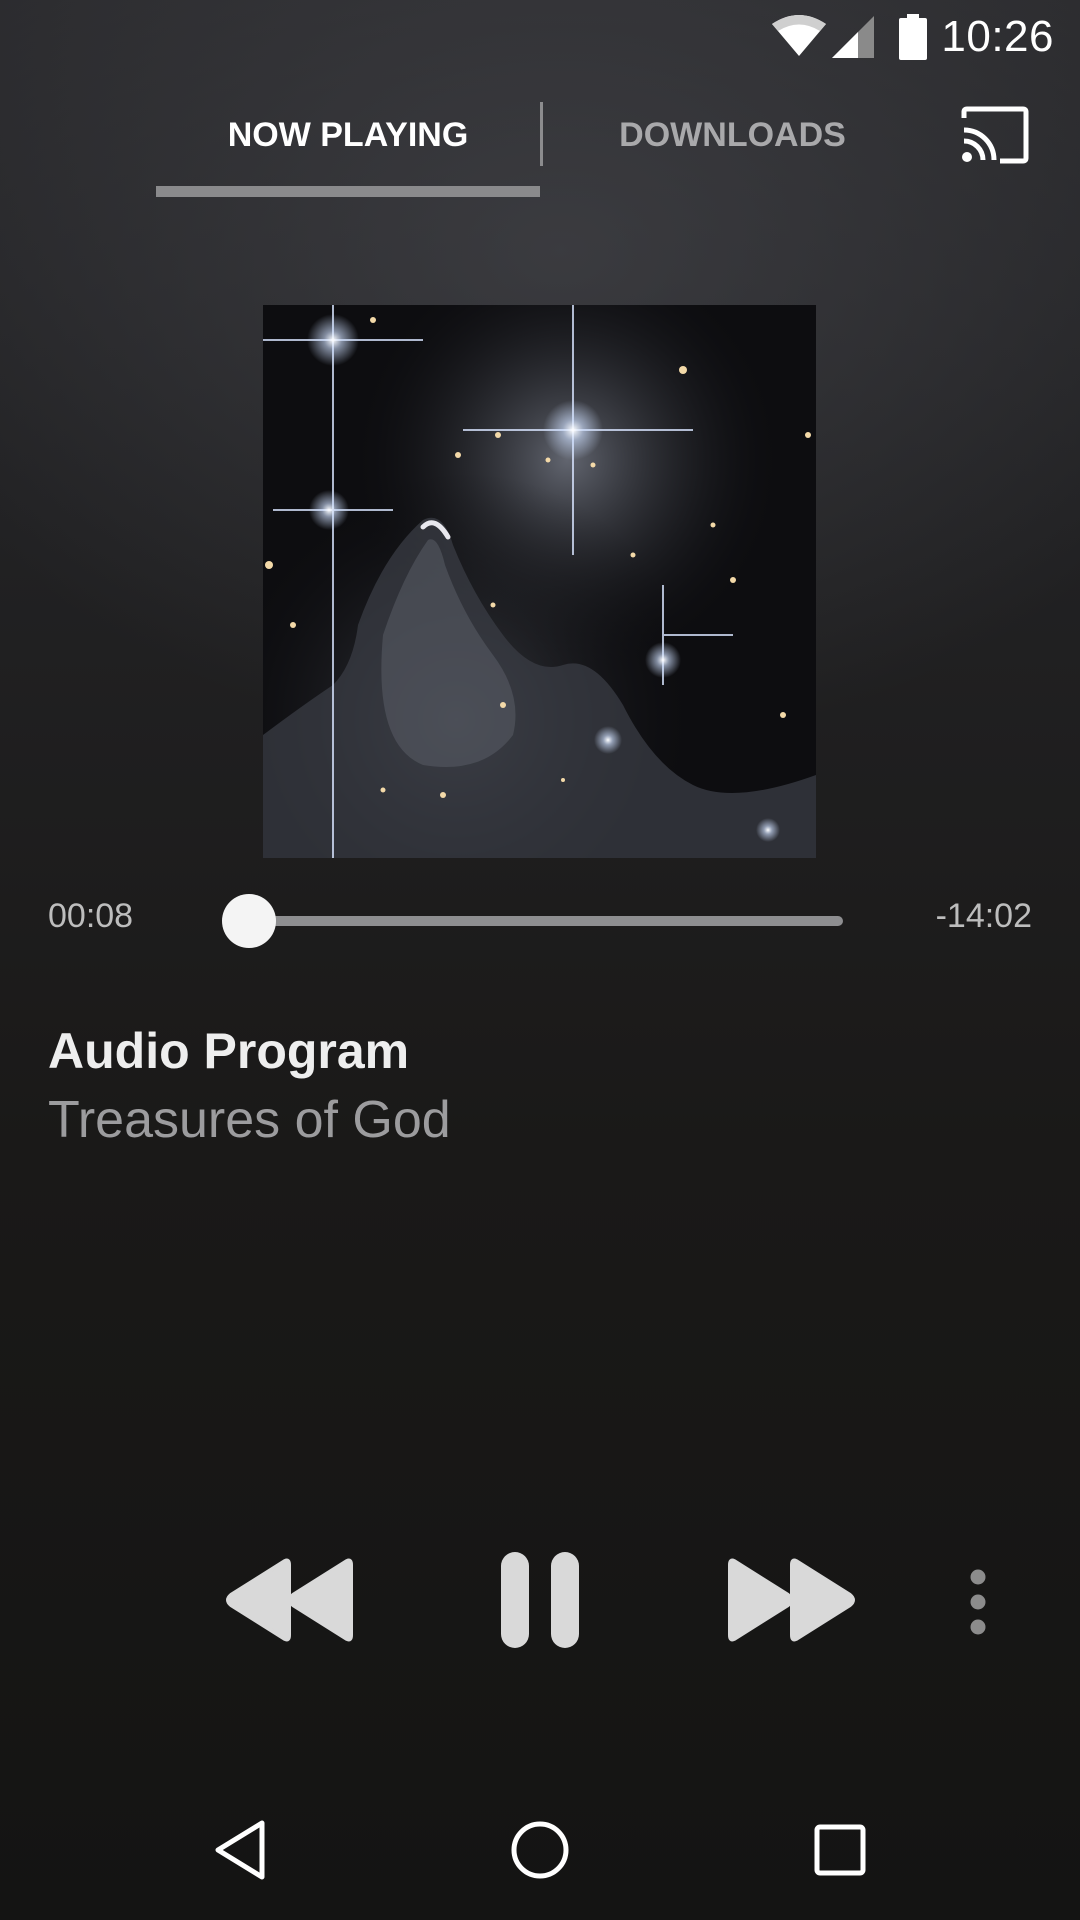  I want to click on back-icon, so click(240, 1850).